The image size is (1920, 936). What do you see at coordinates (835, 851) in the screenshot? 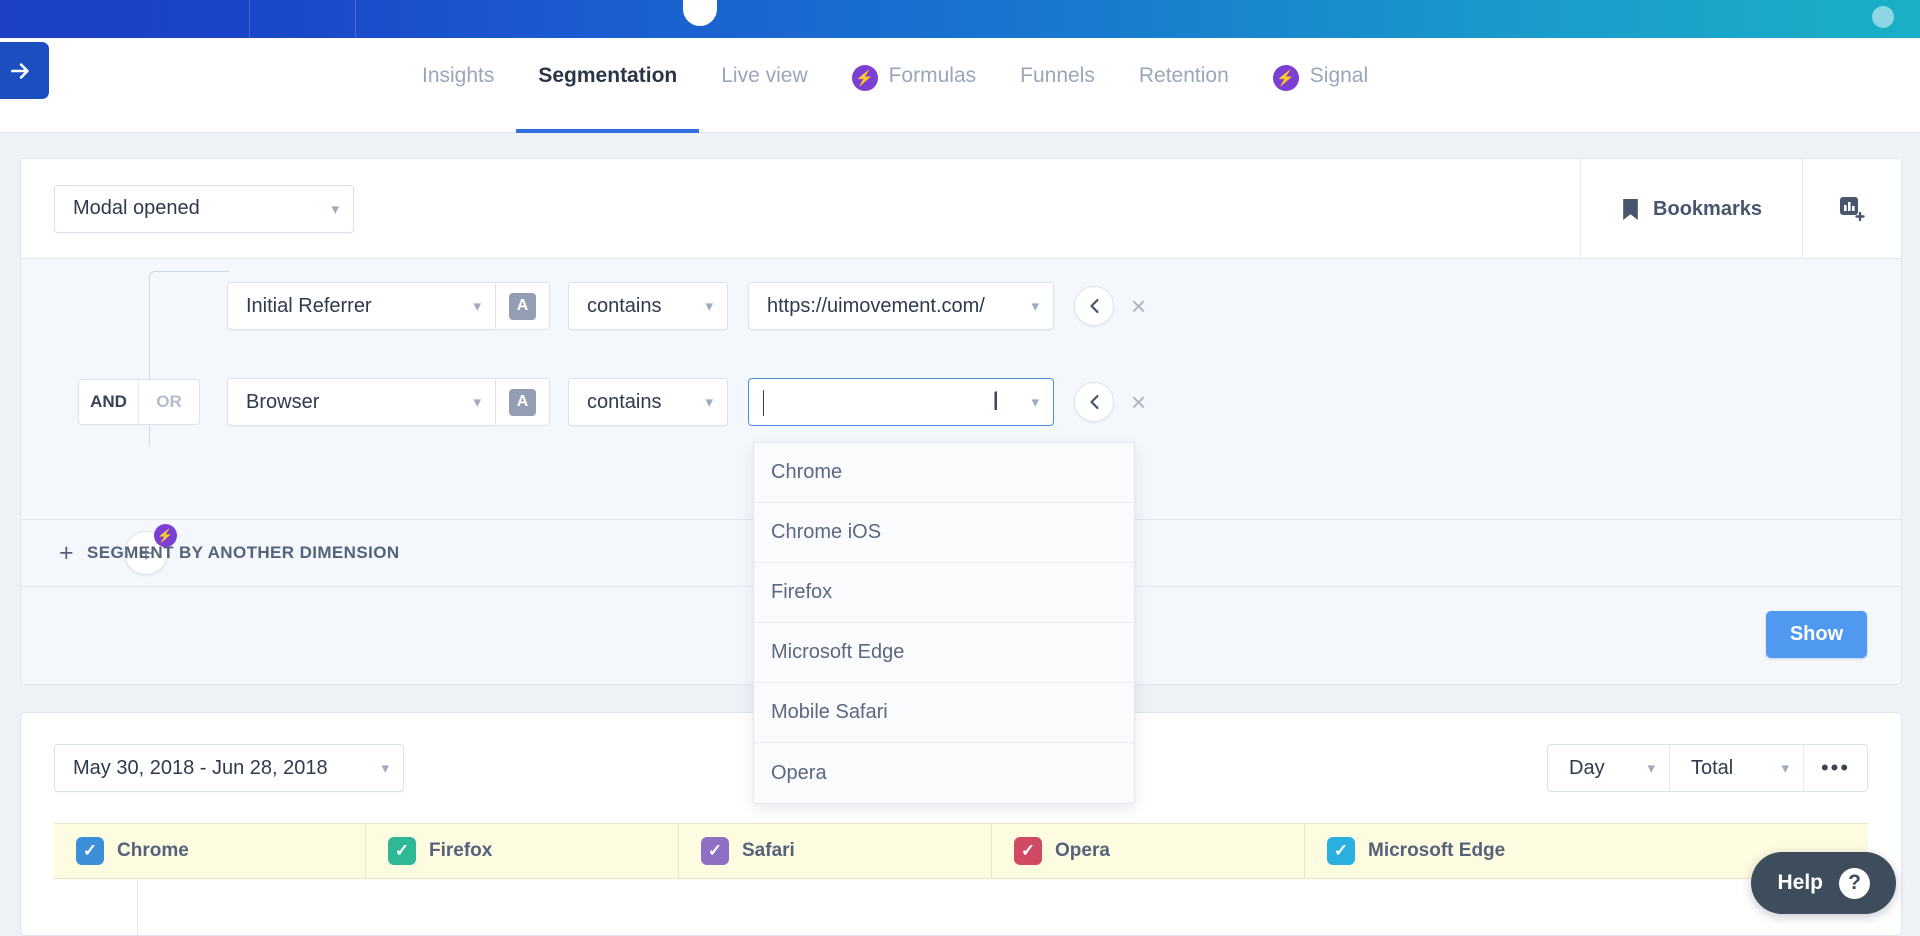
I see `legend-item: ✓ Safari` at bounding box center [835, 851].